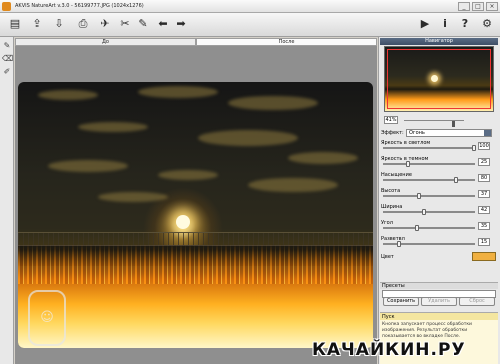  I want to click on param-angle: Угол 35, so click(439, 226).